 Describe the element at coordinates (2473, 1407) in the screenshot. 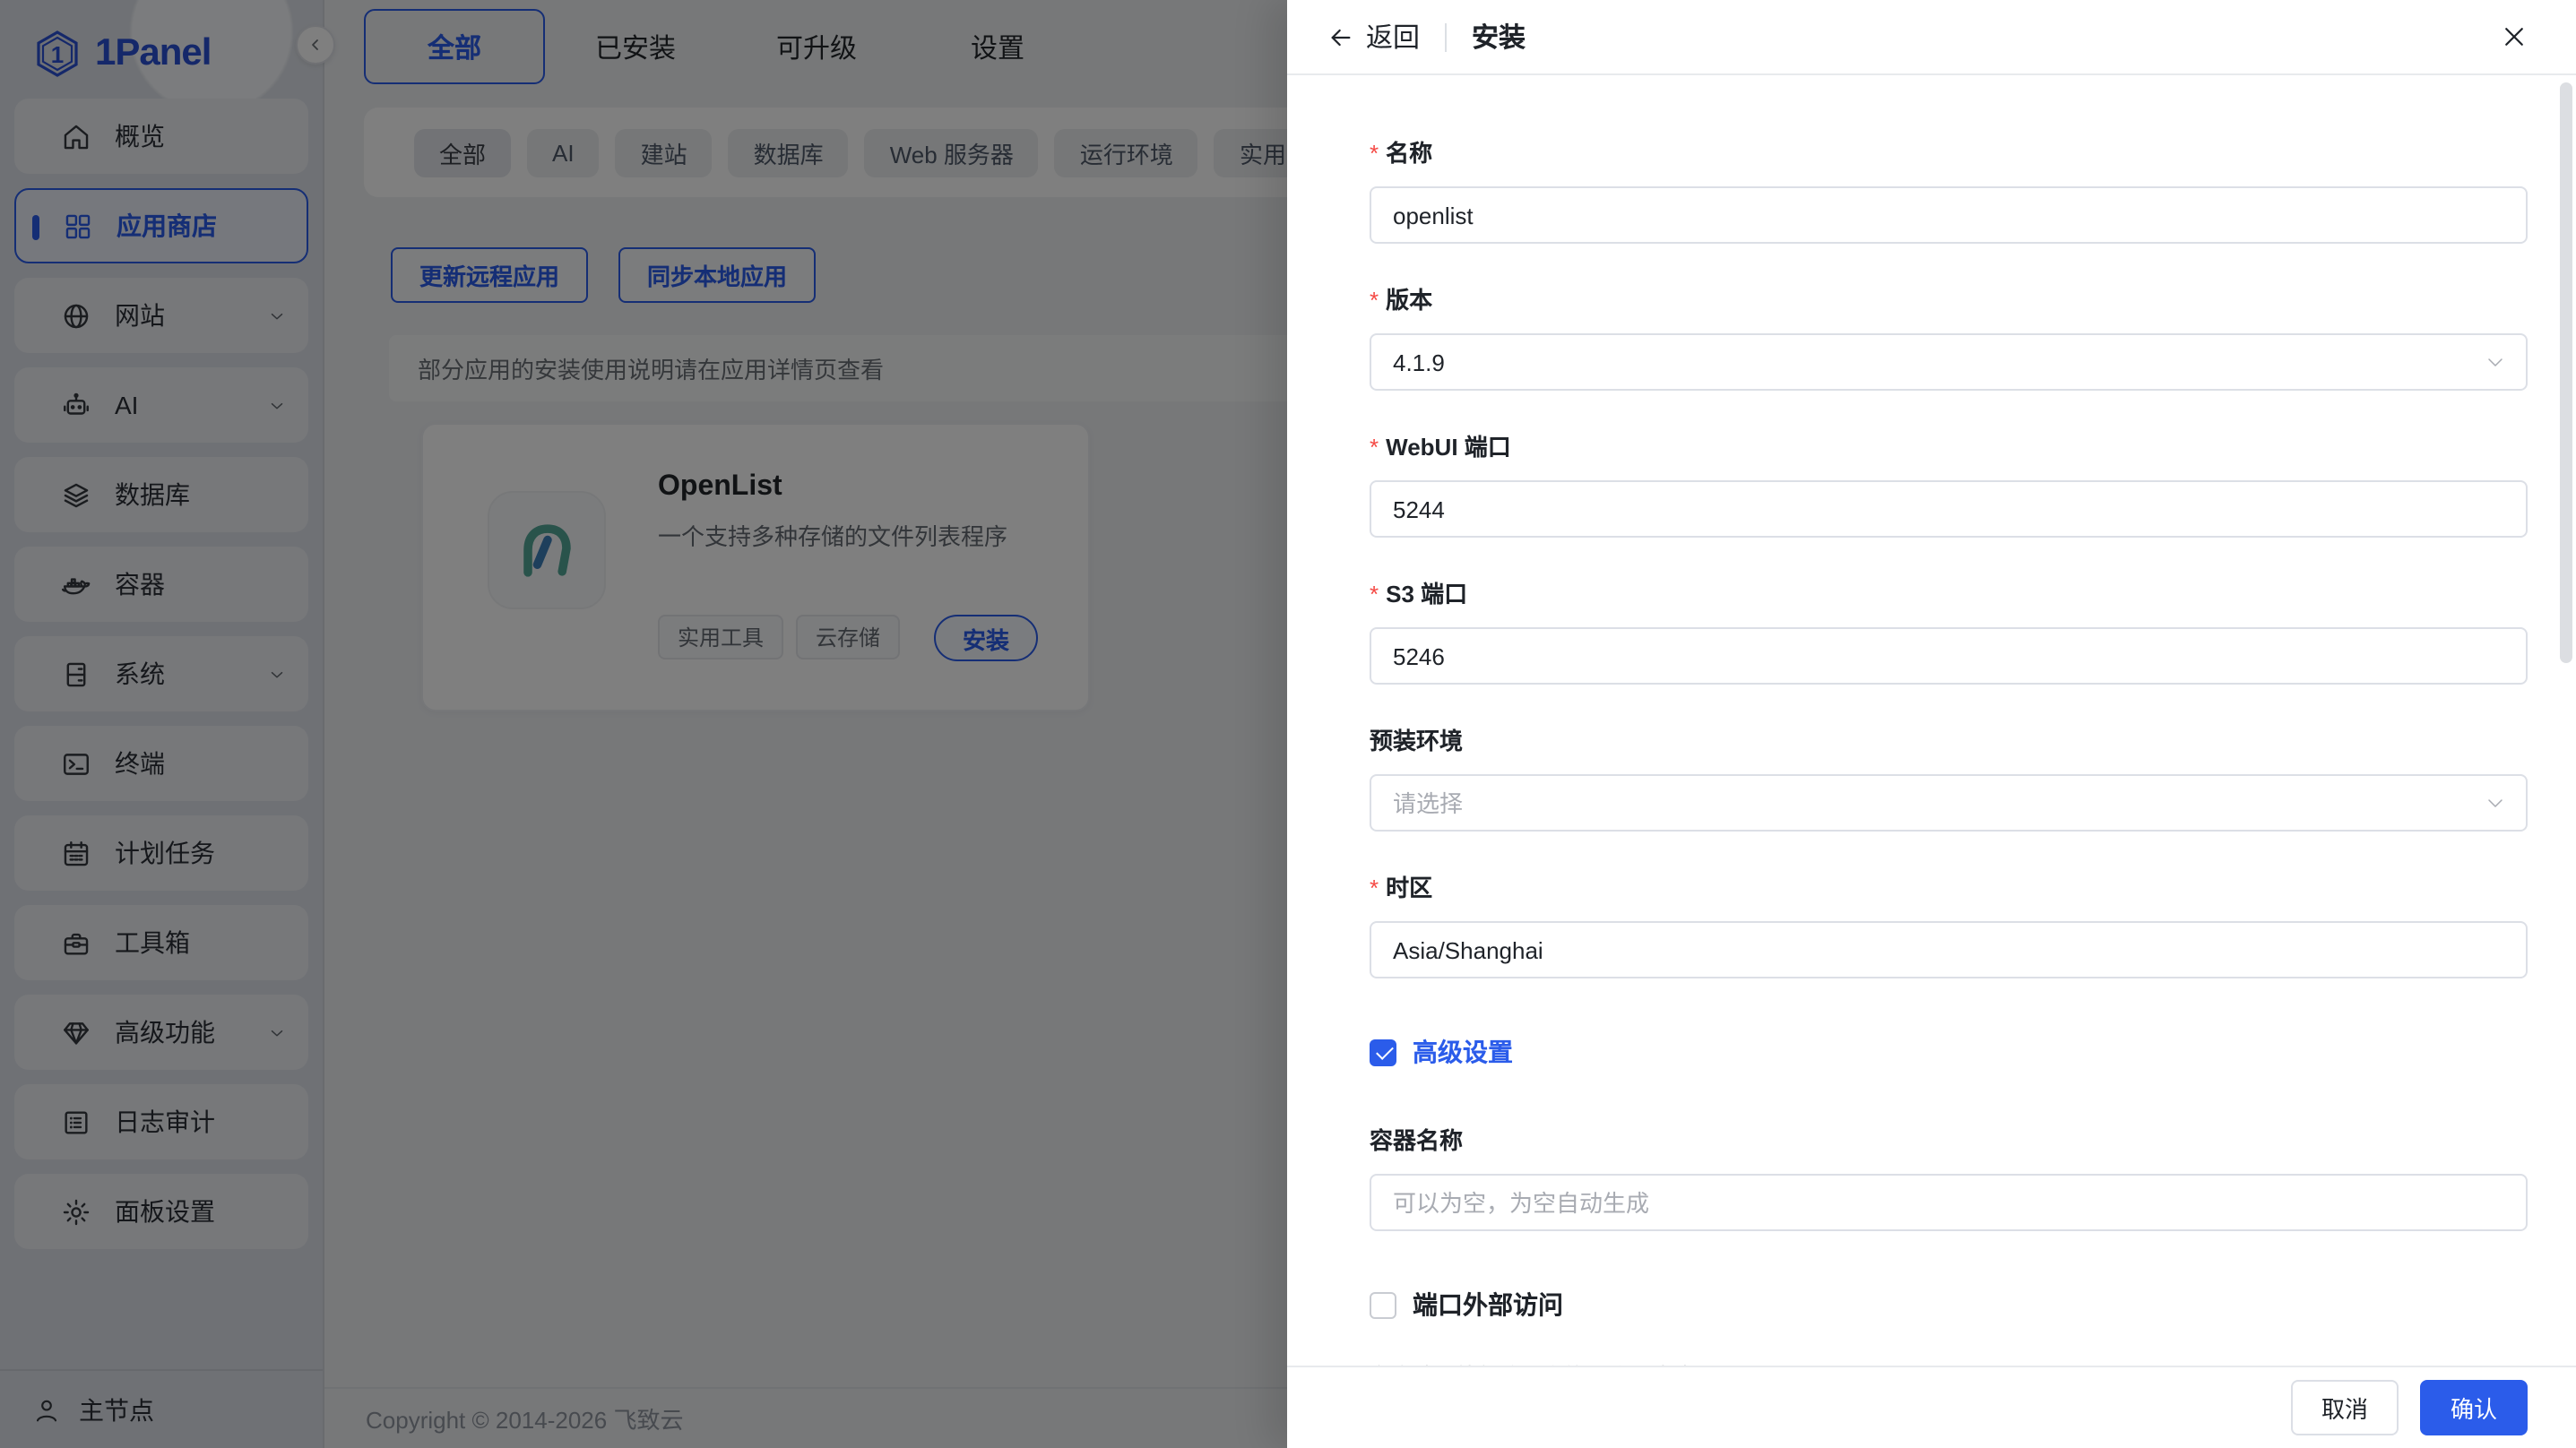

I see `confirm-button: 确认` at that location.